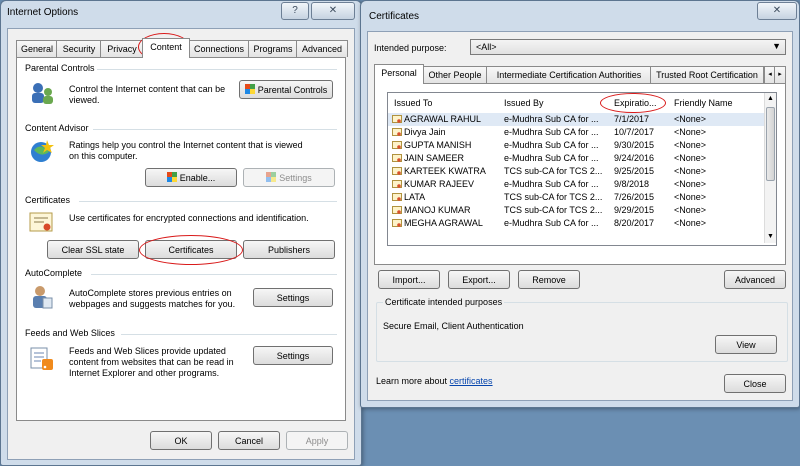 This screenshot has width=800, height=466. What do you see at coordinates (707, 74) in the screenshot?
I see `tab-trusted-root: Trusted Root Certification` at bounding box center [707, 74].